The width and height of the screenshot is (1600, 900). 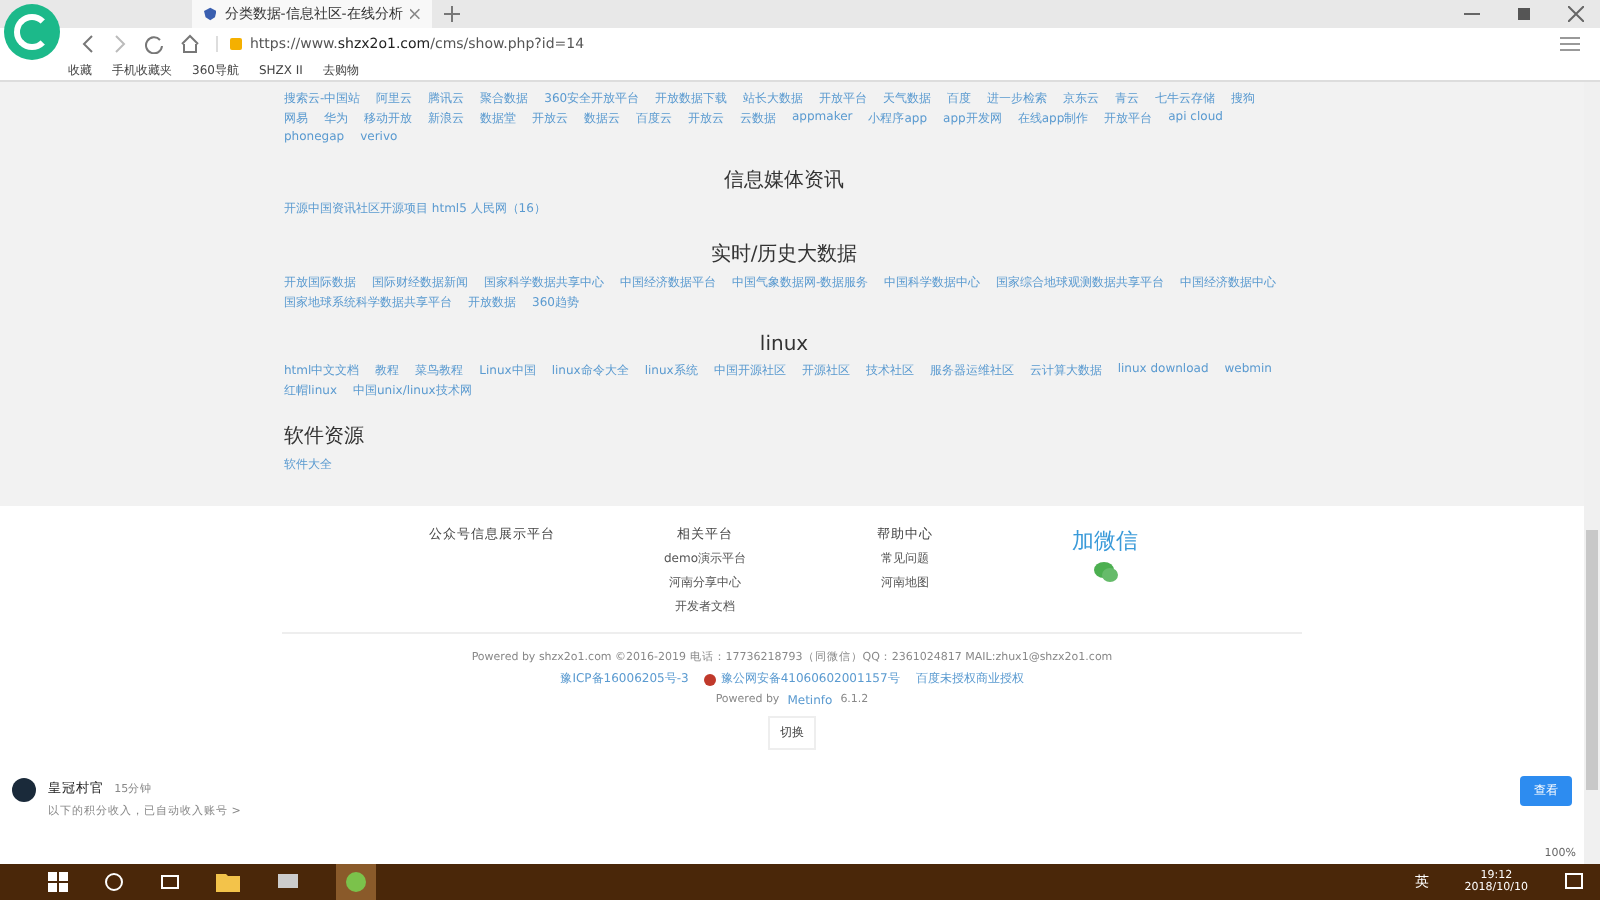 What do you see at coordinates (1105, 541) in the screenshot?
I see `wechat-title: 加微信` at bounding box center [1105, 541].